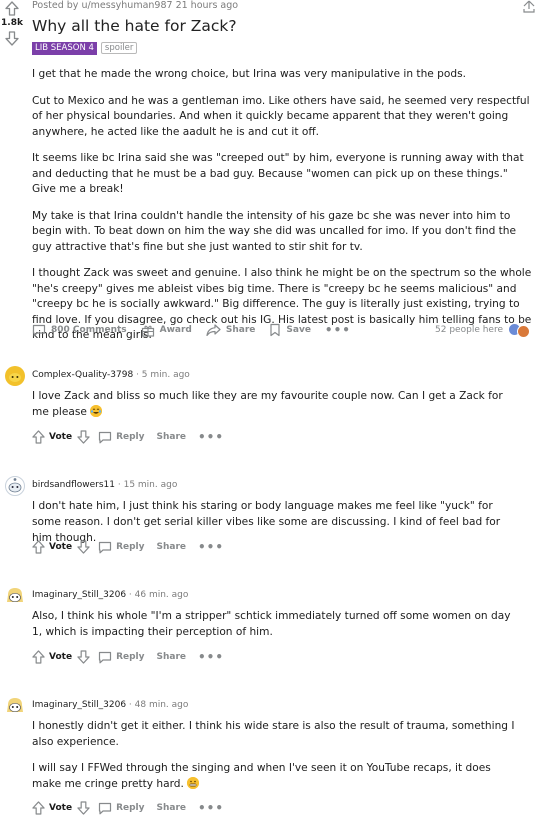 The height and width of the screenshot is (828, 540). I want to click on flair-tag: LIB SEASON 4, so click(64, 48).